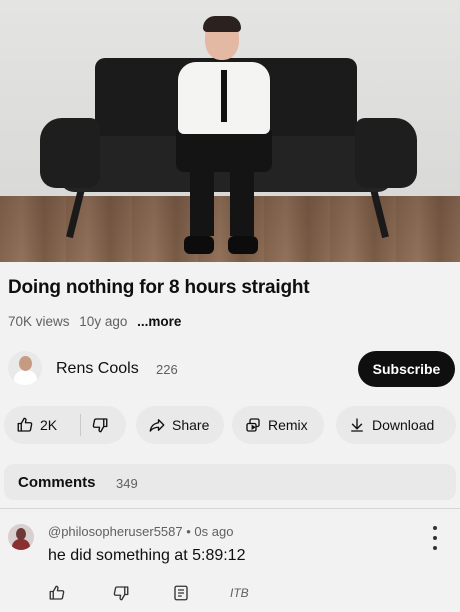  Describe the element at coordinates (159, 287) in the screenshot. I see `video-title: Doing nothing for 8 hours straight` at that location.